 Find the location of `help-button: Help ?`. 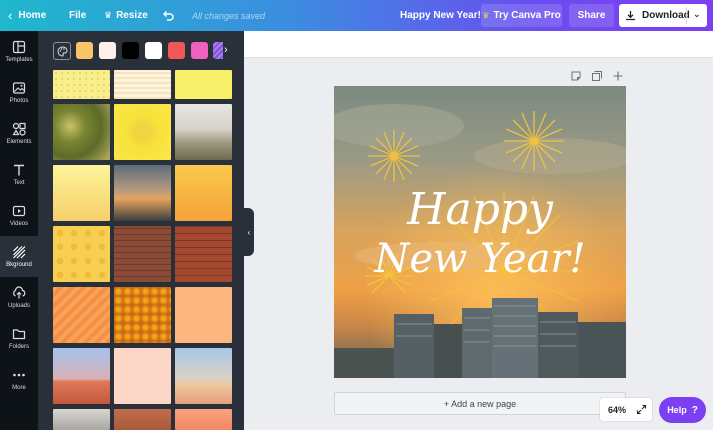

help-button: Help ? is located at coordinates (682, 410).